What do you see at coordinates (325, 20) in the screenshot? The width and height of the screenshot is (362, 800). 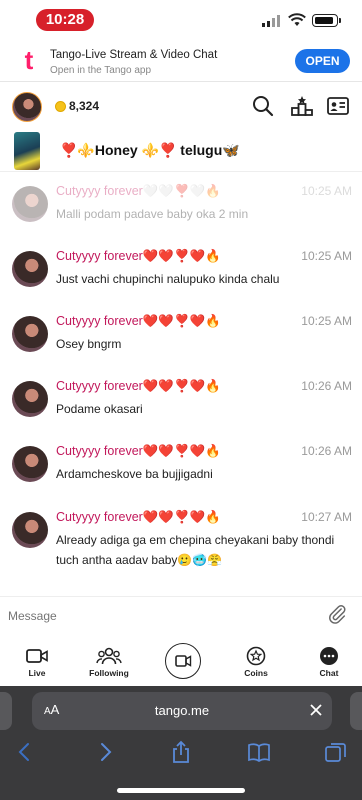 I see `battery-icon` at bounding box center [325, 20].